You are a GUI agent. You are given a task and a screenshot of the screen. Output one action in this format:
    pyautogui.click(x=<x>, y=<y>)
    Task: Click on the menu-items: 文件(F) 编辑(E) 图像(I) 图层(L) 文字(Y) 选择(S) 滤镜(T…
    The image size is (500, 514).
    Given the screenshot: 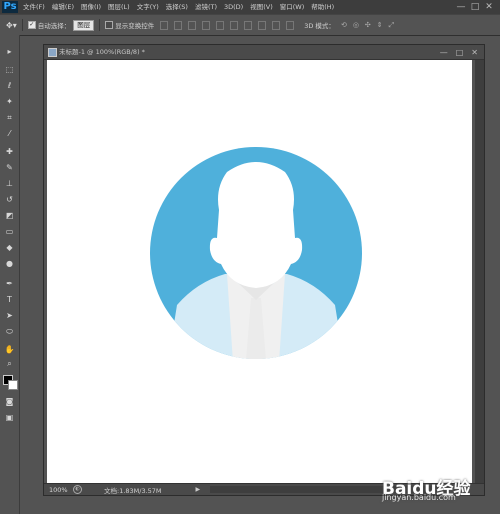 What is the action you would take?
    pyautogui.click(x=182, y=7)
    